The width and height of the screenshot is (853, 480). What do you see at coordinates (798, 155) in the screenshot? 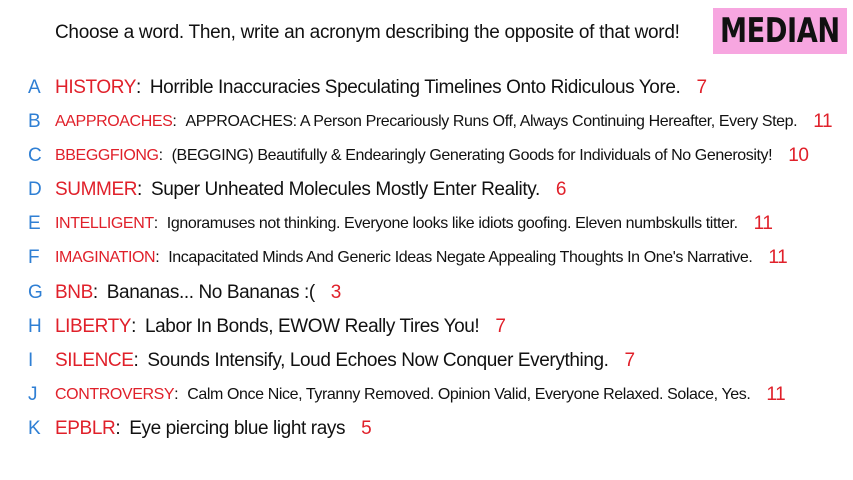
I see `row-score: 10` at bounding box center [798, 155].